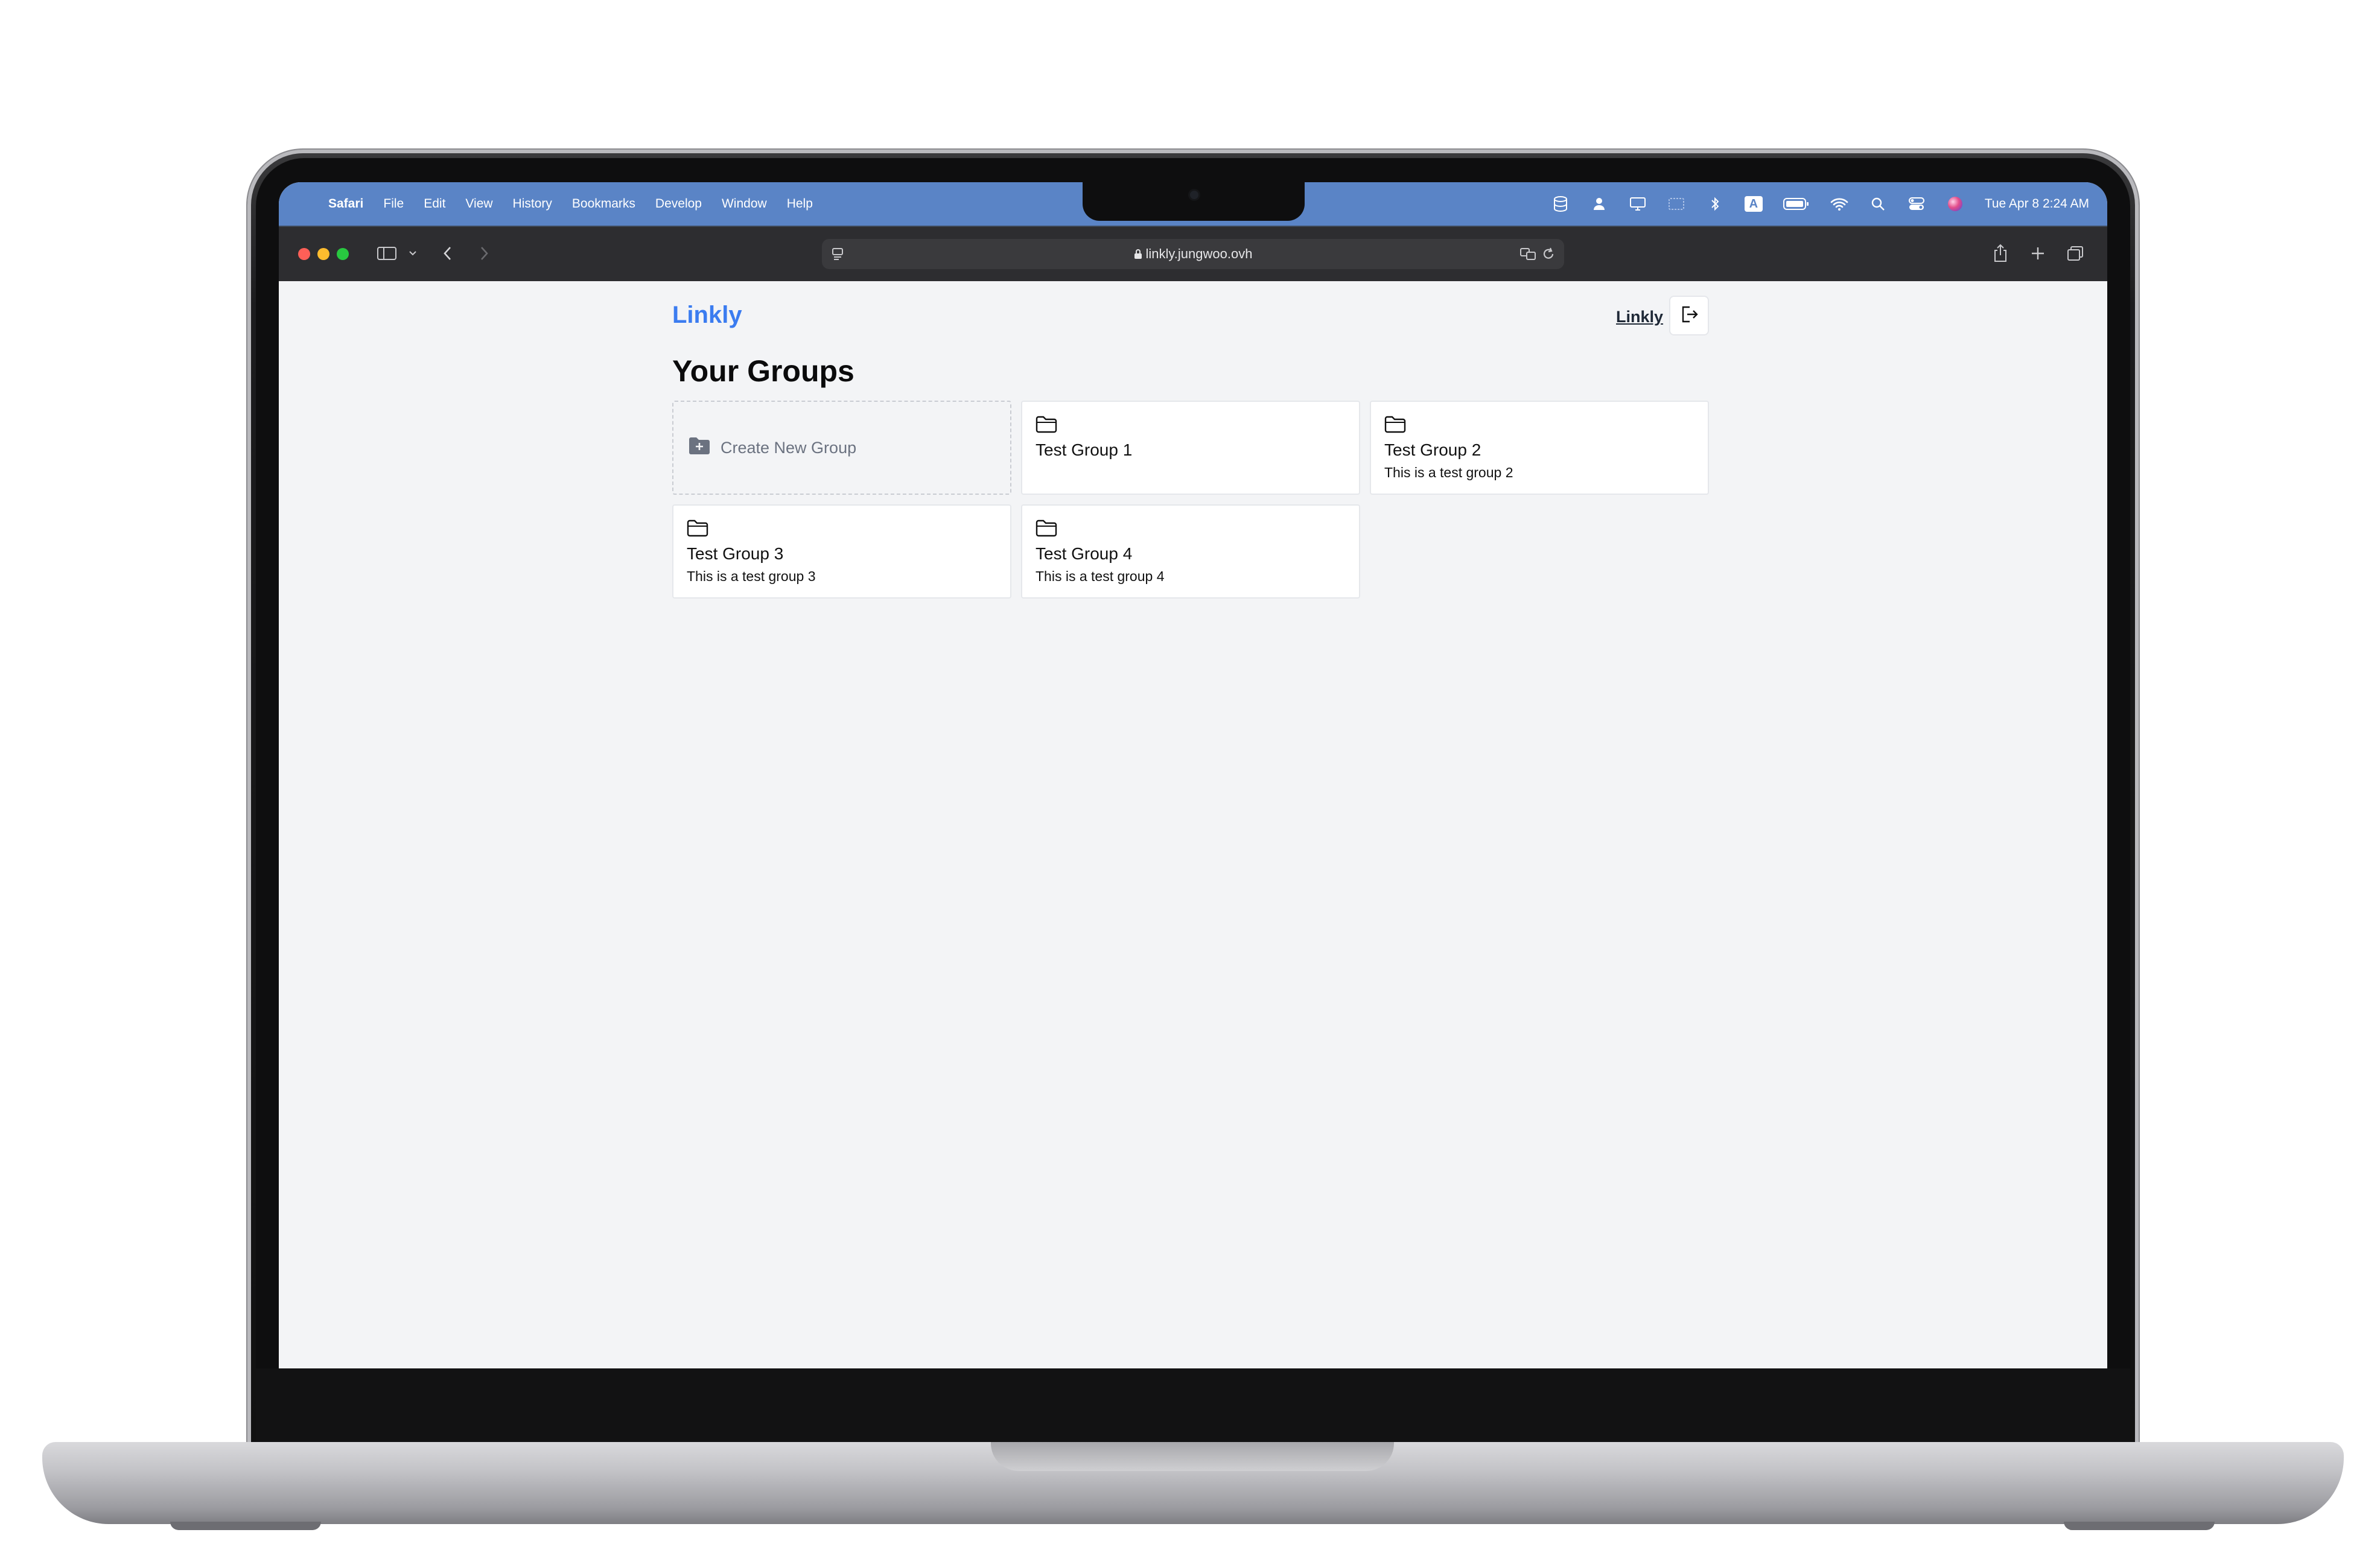 Image resolution: width=2380 pixels, height=1547 pixels. What do you see at coordinates (1138, 255) in the screenshot?
I see `lock-icon` at bounding box center [1138, 255].